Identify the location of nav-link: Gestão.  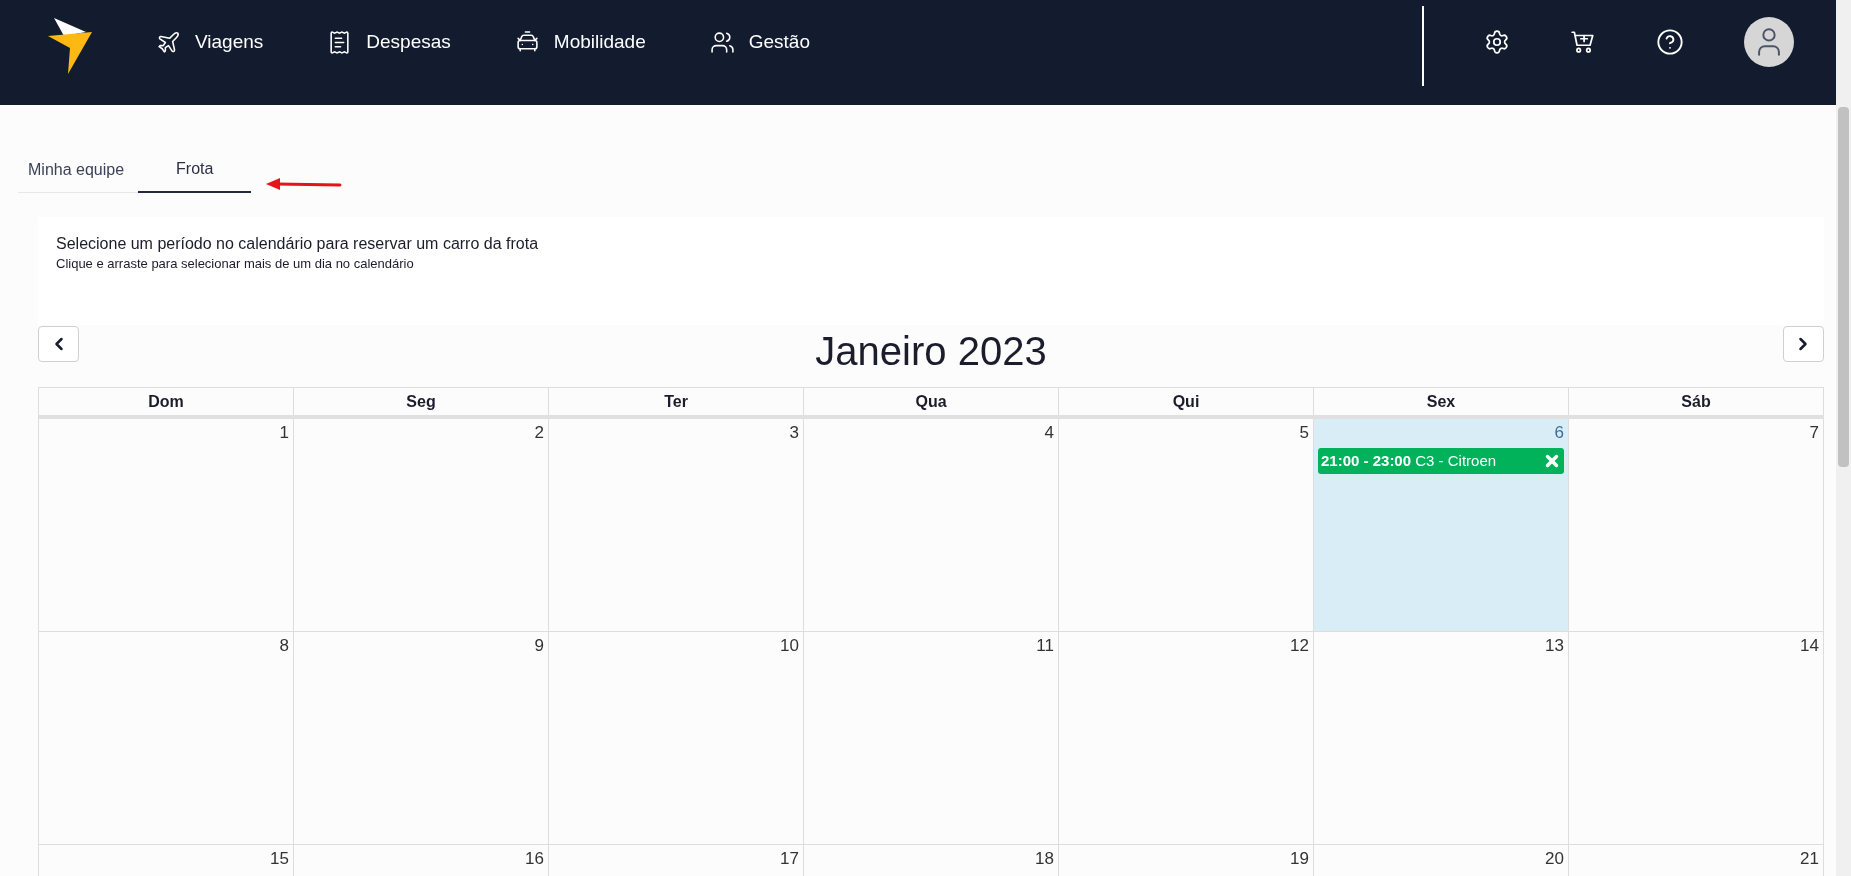
(759, 42).